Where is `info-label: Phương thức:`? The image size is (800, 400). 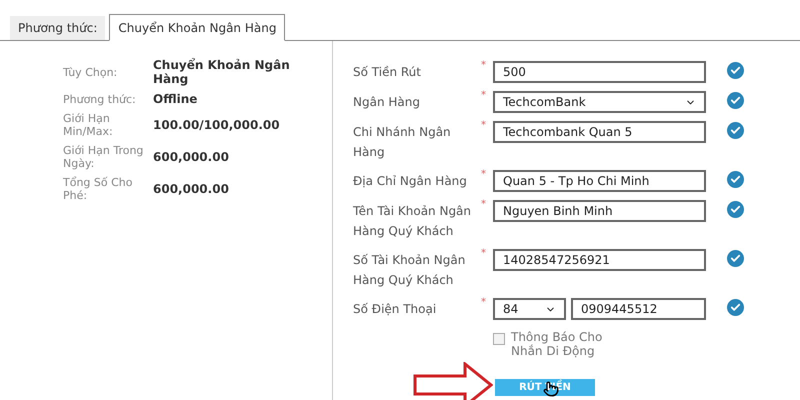
info-label: Phương thức: is located at coordinates (100, 99).